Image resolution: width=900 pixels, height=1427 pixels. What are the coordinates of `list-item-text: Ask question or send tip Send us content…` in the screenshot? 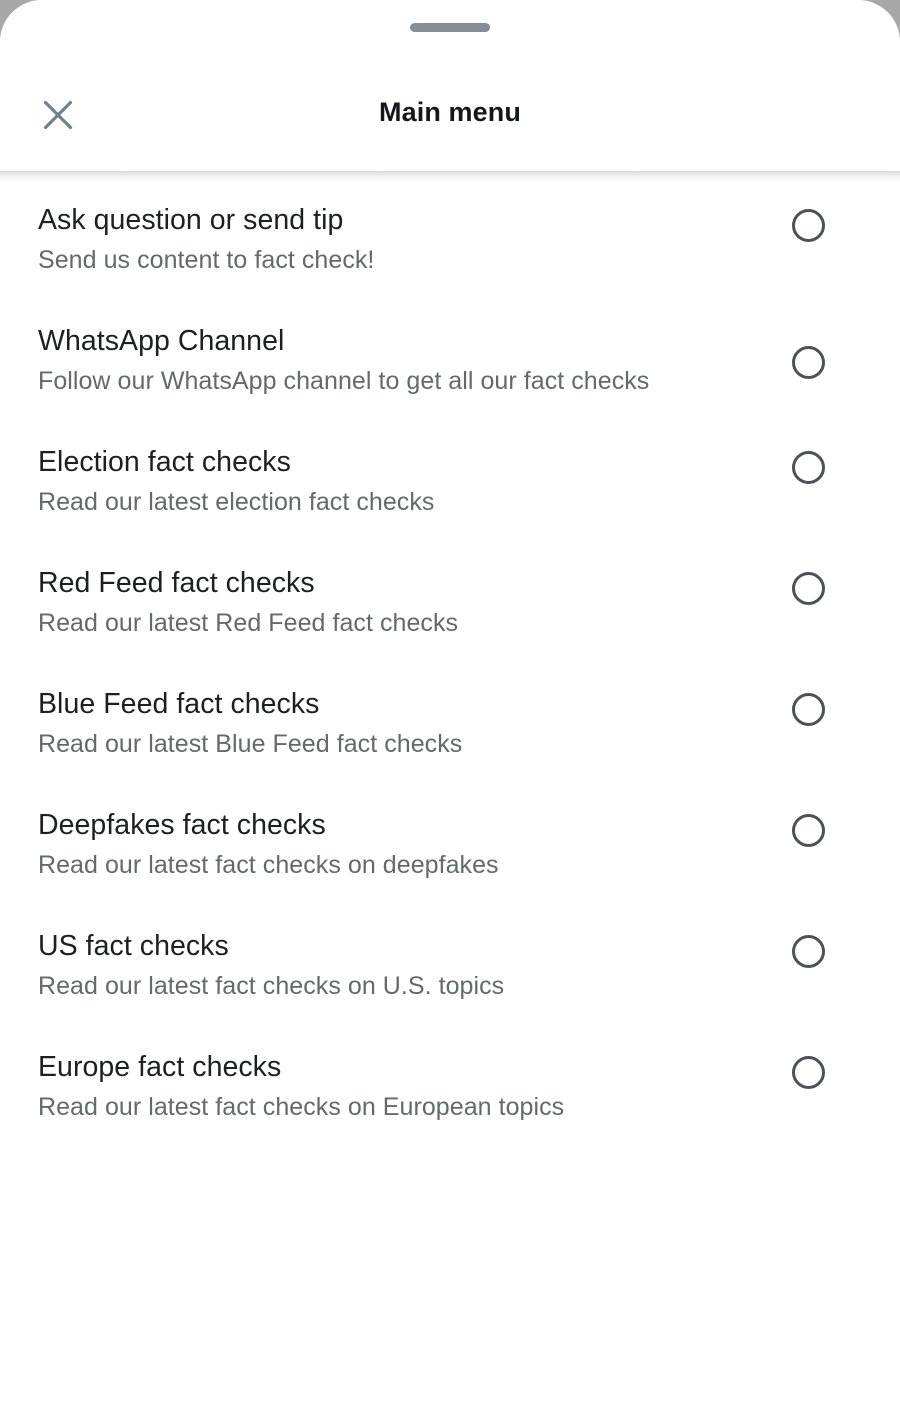 It's located at (388, 239).